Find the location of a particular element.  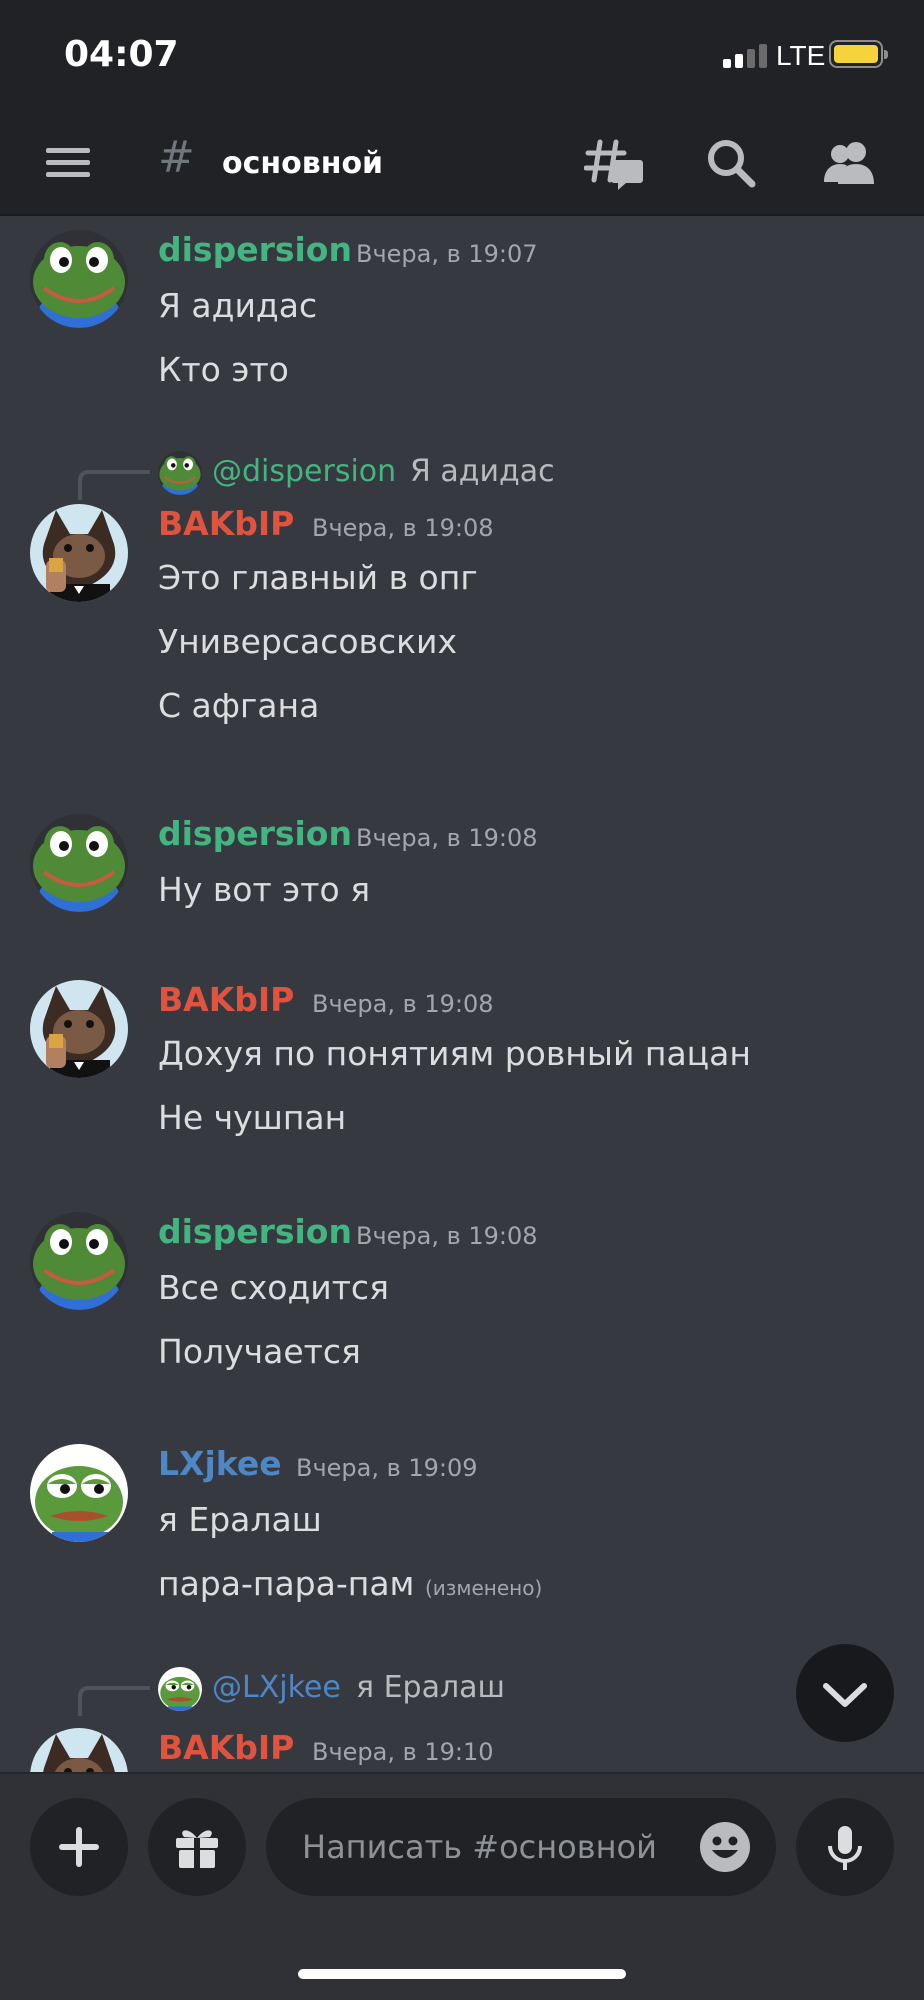

message-text: Это главный в опг is located at coordinates (318, 577).